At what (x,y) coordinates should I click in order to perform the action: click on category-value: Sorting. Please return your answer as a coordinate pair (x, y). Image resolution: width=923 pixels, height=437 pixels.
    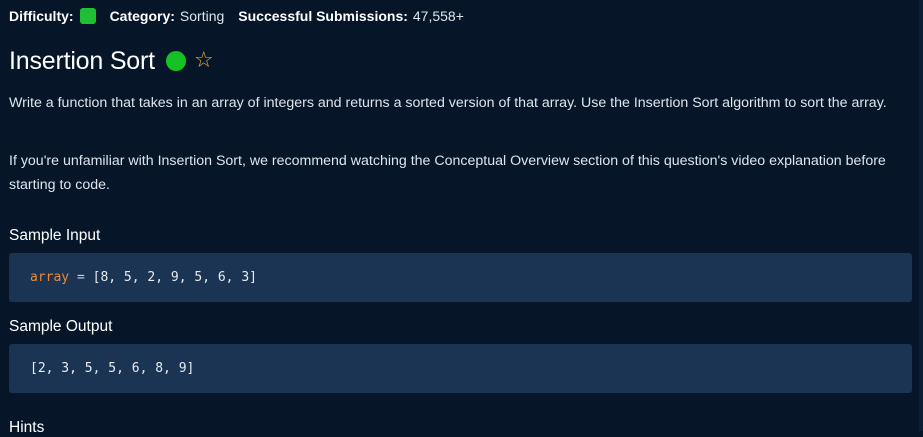
    Looking at the image, I should click on (202, 16).